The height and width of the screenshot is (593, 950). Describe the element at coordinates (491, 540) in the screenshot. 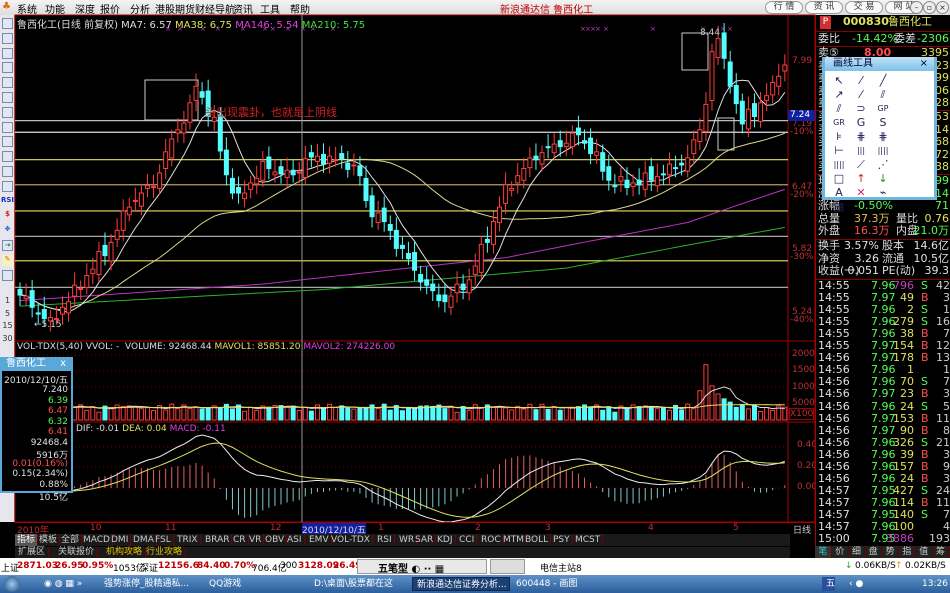

I see `indicator-tab: ROC` at that location.